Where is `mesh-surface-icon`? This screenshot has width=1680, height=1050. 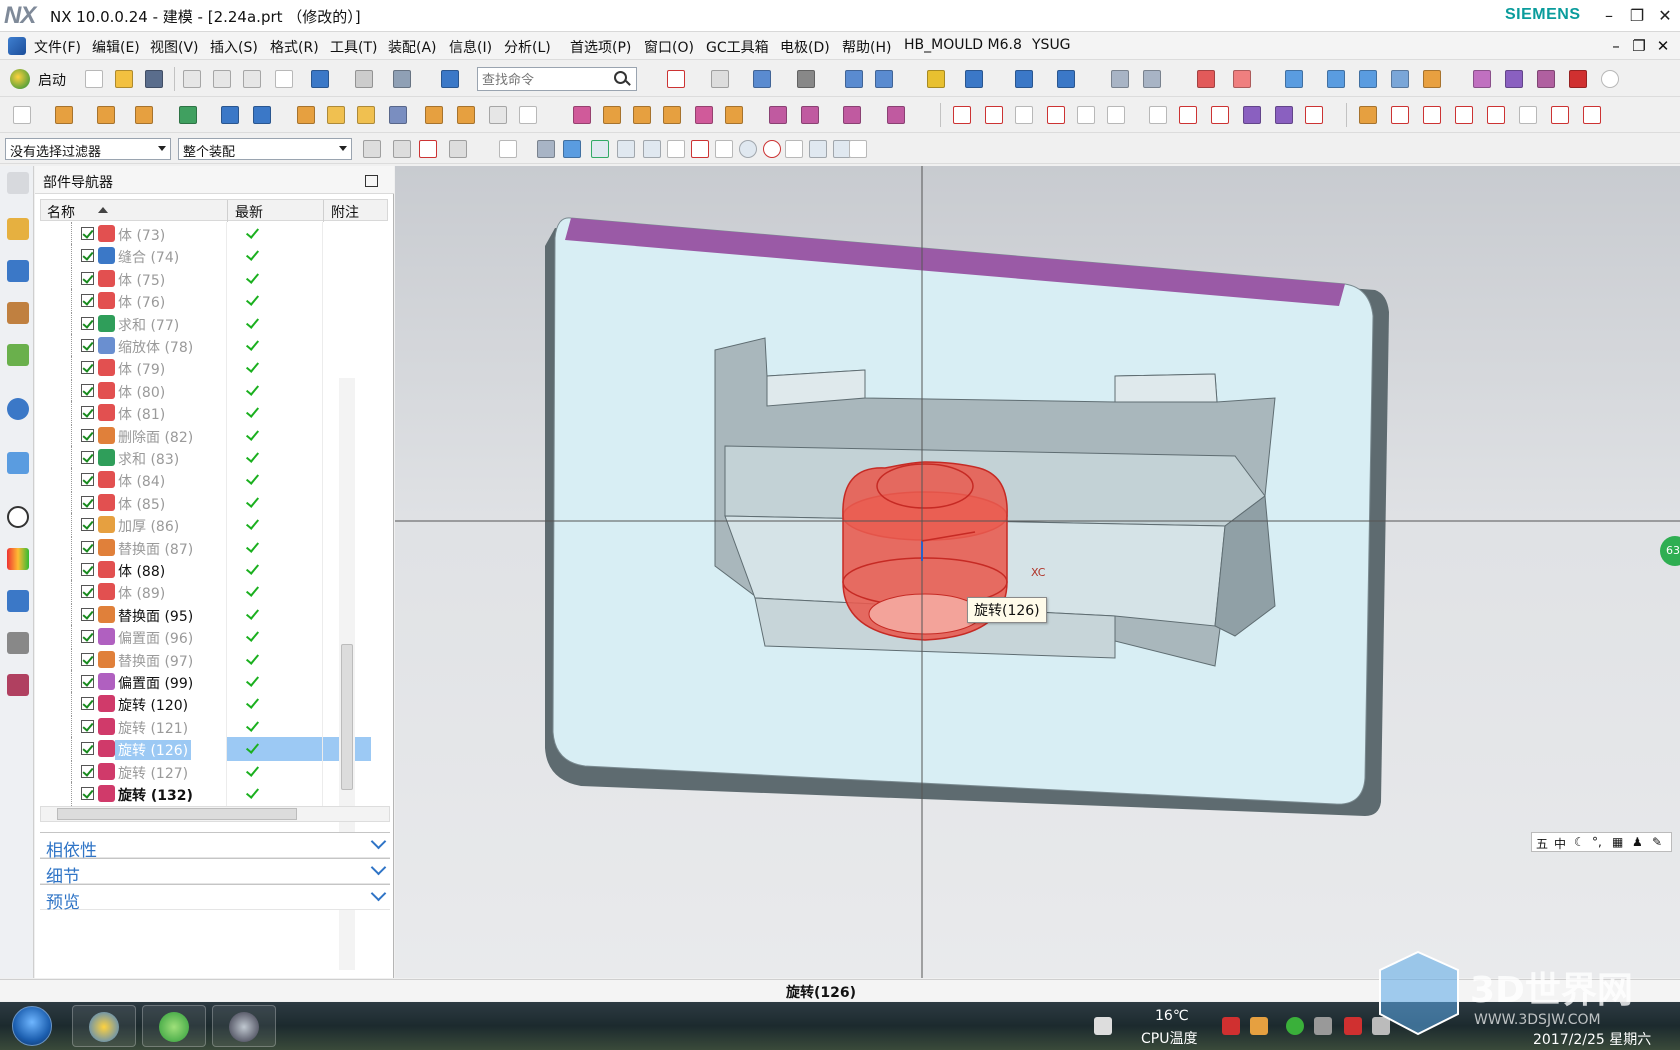 mesh-surface-icon is located at coordinates (1368, 79).